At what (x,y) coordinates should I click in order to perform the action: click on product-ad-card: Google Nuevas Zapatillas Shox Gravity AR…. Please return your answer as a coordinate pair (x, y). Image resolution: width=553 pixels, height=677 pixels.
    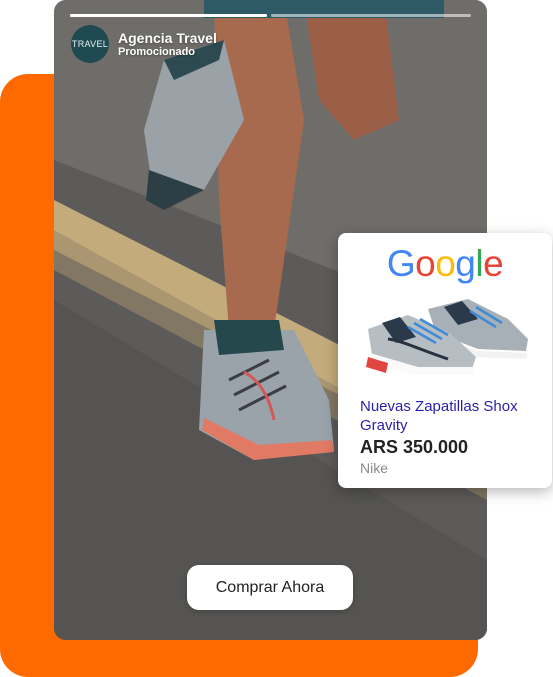
    Looking at the image, I should click on (445, 360).